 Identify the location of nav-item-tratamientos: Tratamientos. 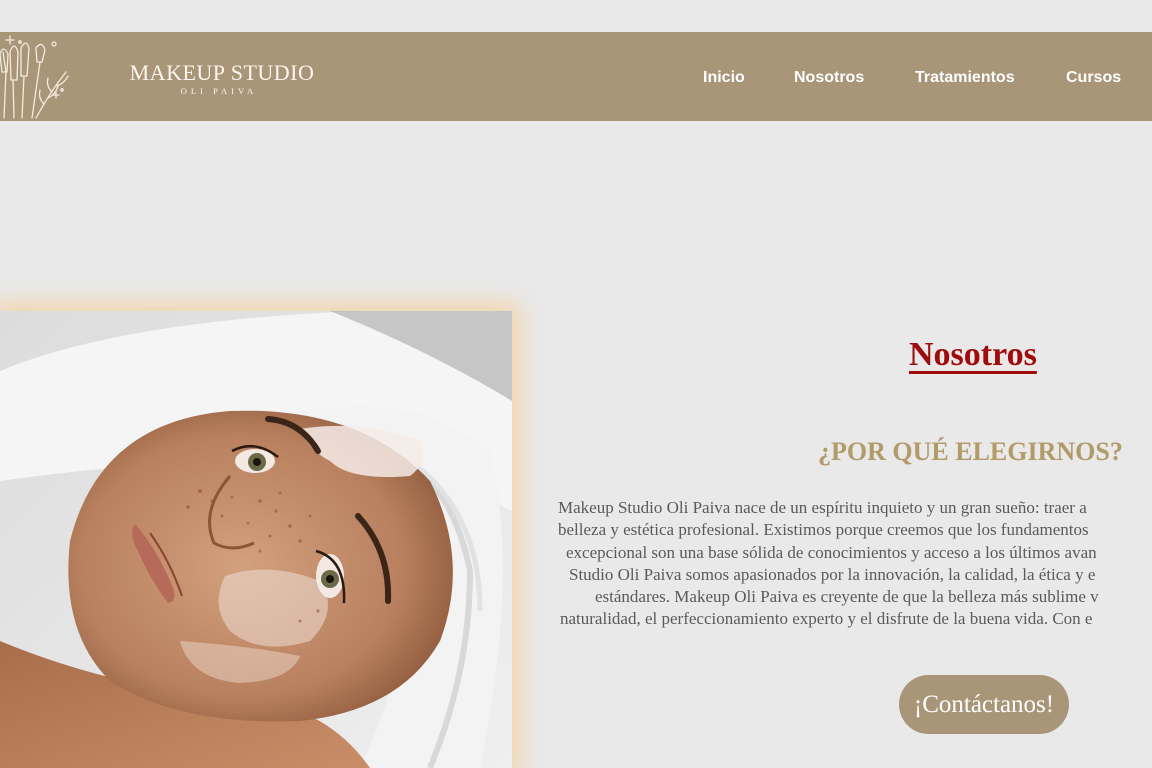
(965, 78).